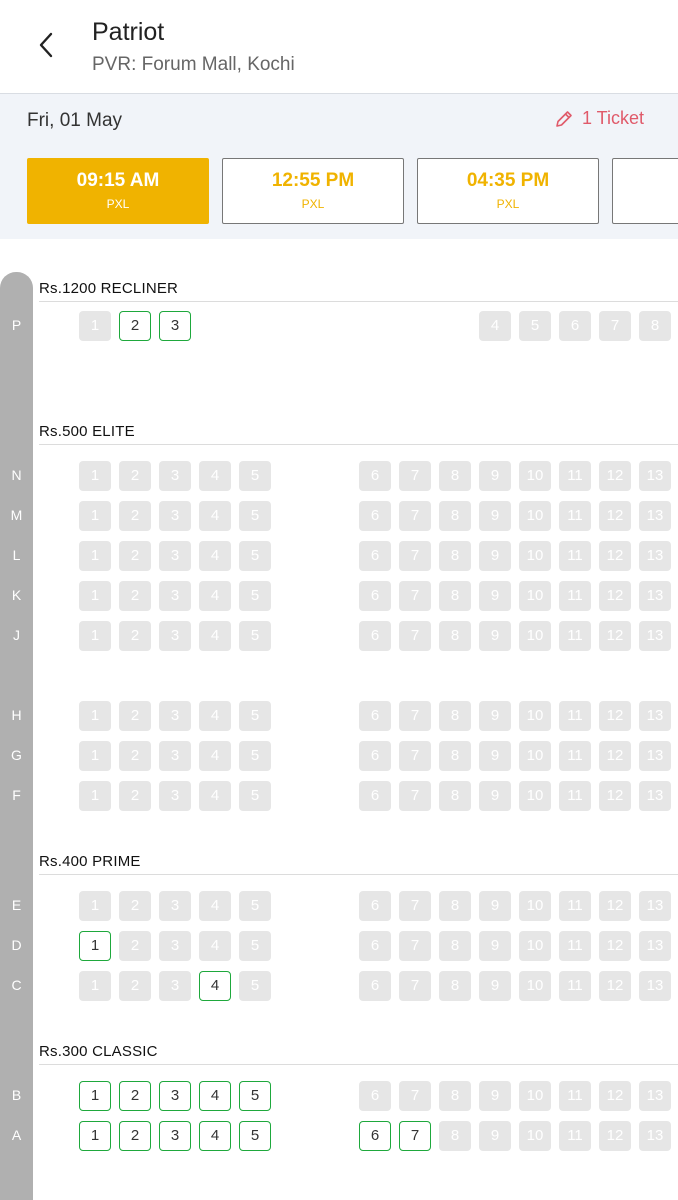 This screenshot has width=678, height=1200. What do you see at coordinates (90, 861) in the screenshot?
I see `section-label: Rs.400 PRIME` at bounding box center [90, 861].